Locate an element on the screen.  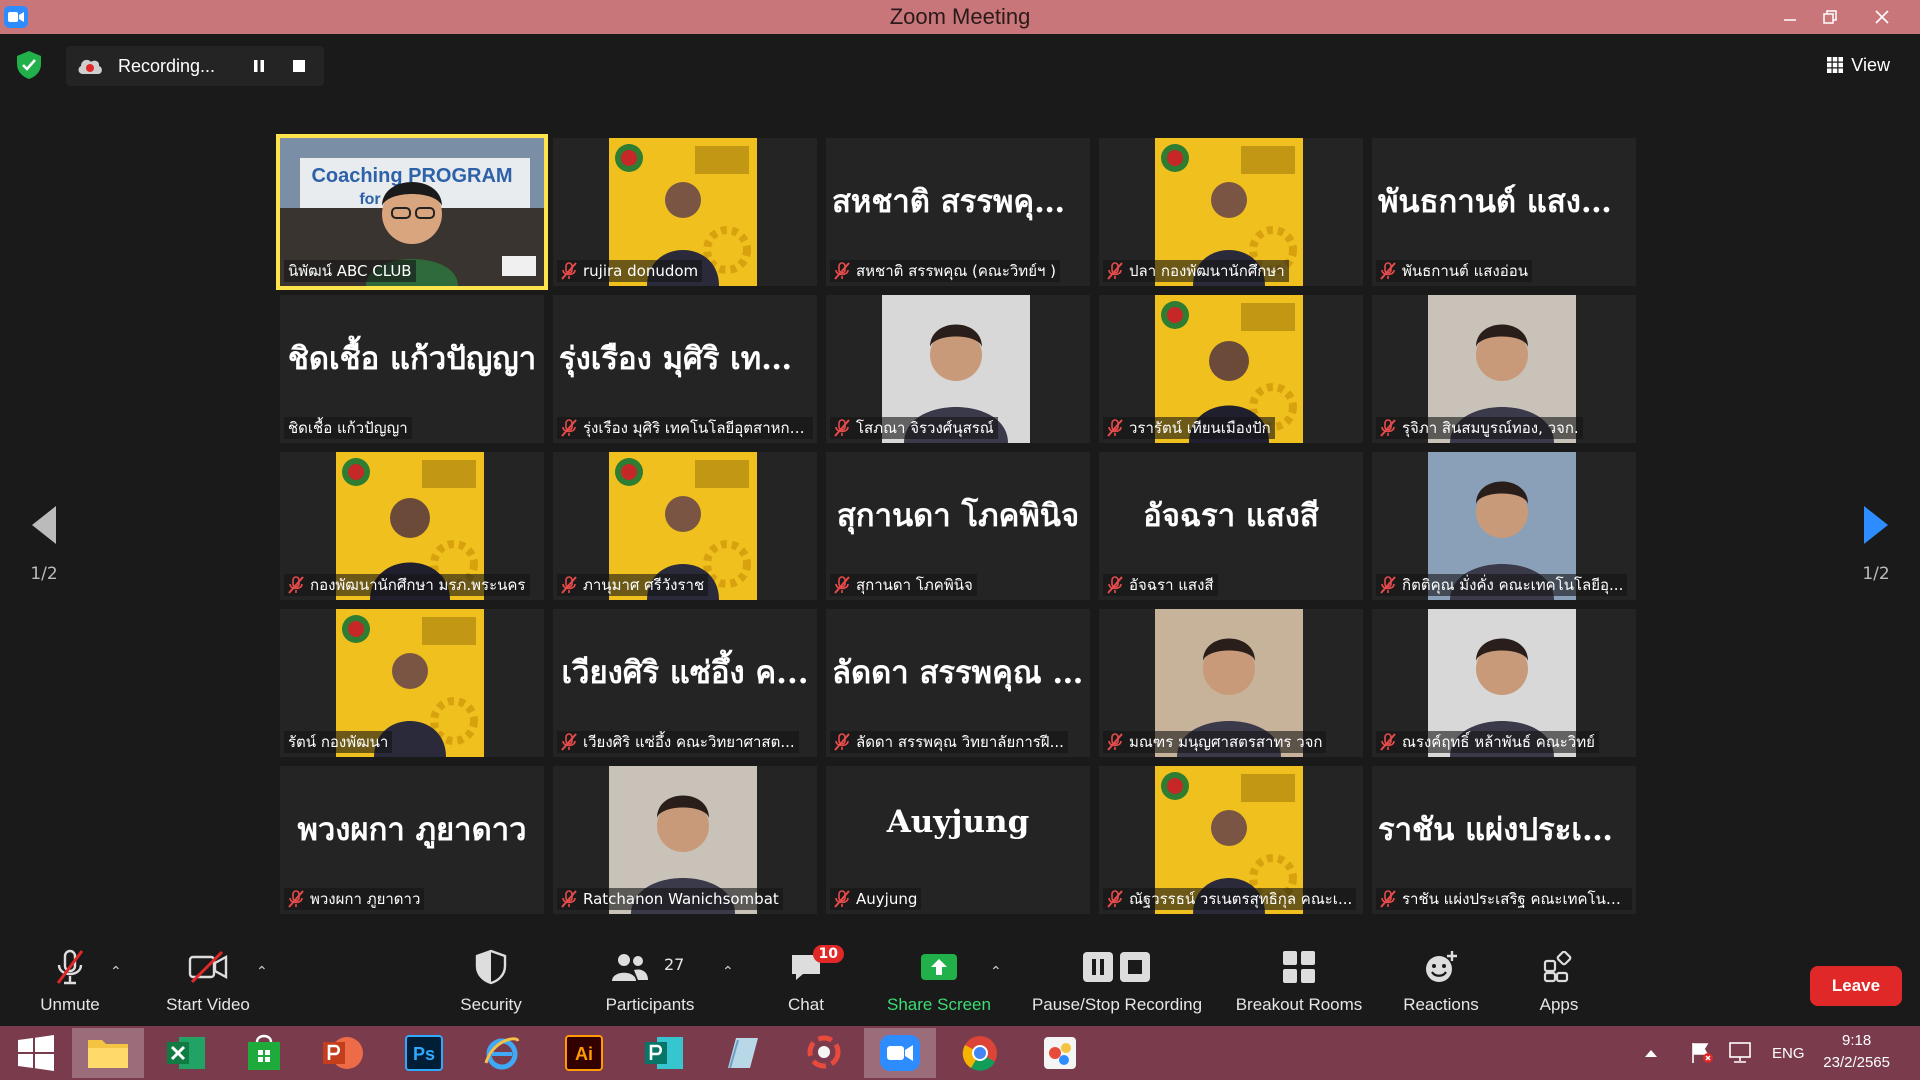
share-options-caret: ⌃ is located at coordinates (996, 972).